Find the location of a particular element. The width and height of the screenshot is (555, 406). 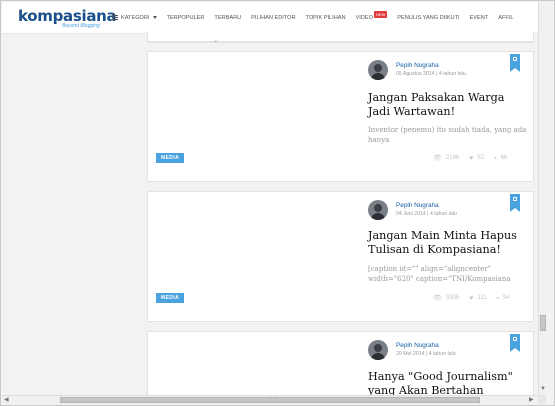

menu-kategori: KATEGORI is located at coordinates (134, 18).